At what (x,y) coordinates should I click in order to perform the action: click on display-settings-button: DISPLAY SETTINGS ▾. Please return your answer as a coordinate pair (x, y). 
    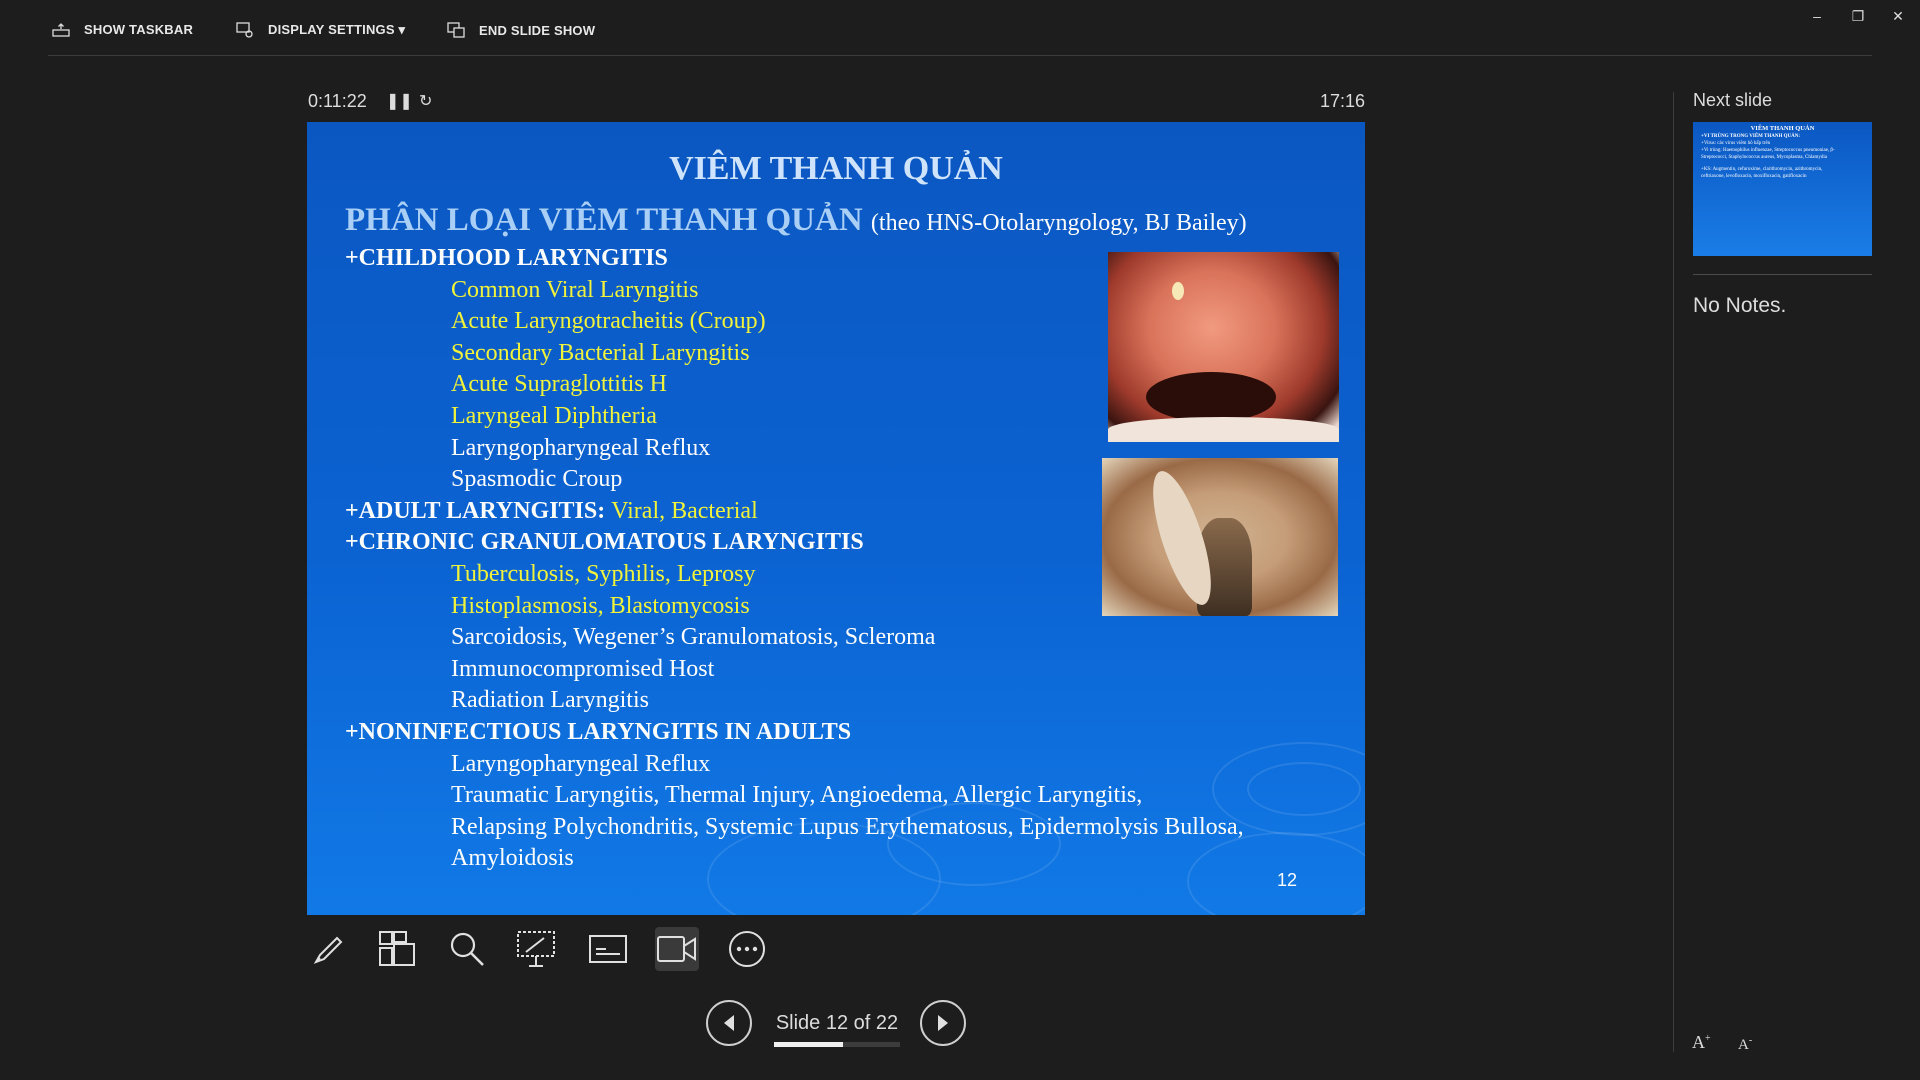
    Looking at the image, I should click on (320, 30).